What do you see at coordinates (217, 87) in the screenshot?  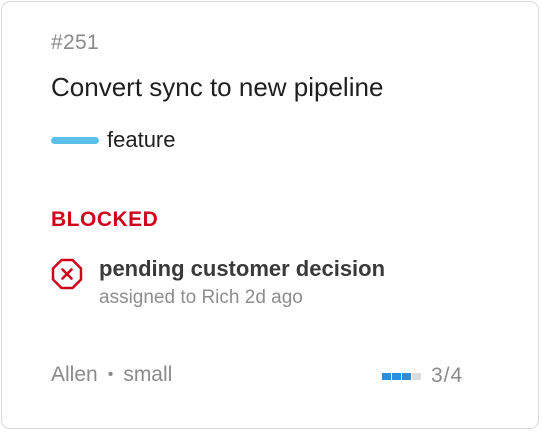 I see `issue-title: Convert sync to new pipeline` at bounding box center [217, 87].